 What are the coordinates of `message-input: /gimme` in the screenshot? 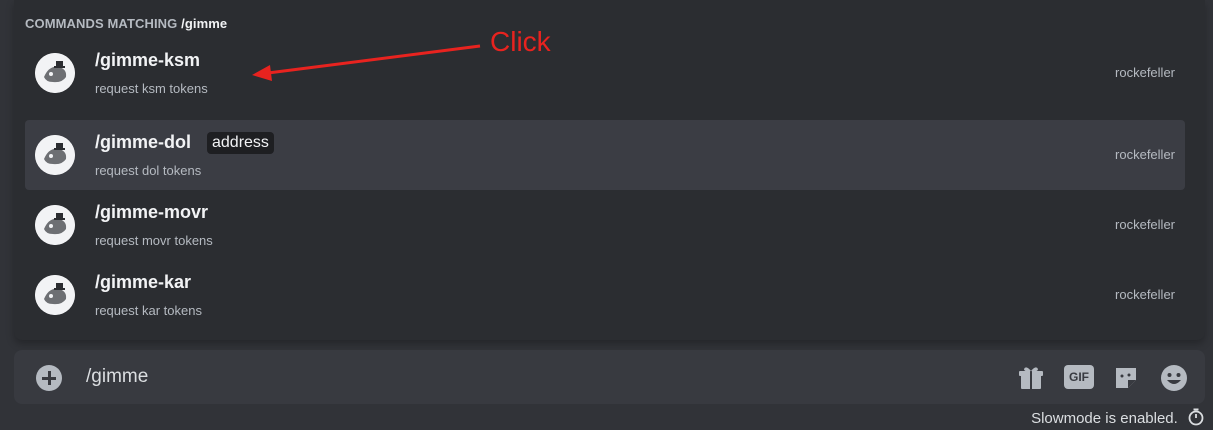 It's located at (117, 377).